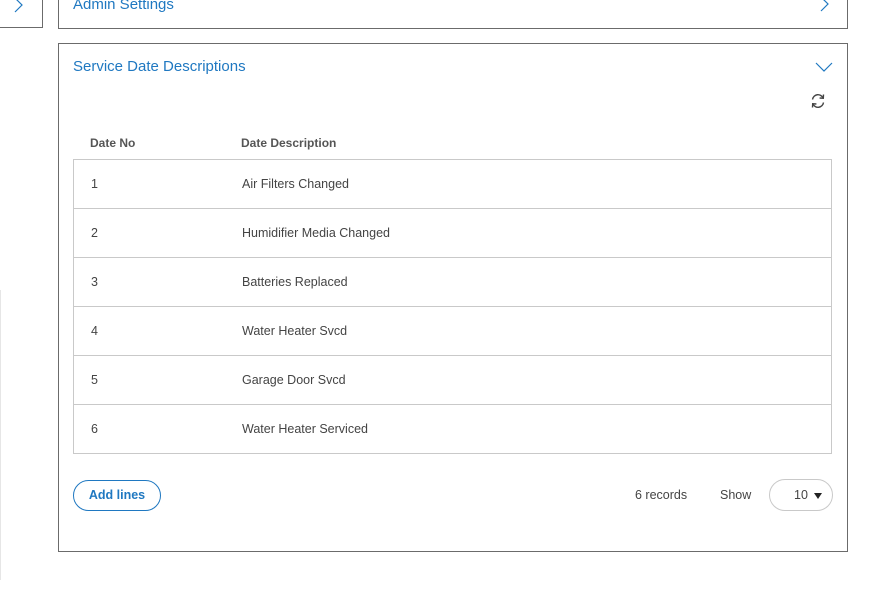 The width and height of the screenshot is (878, 598). I want to click on chevron-down-icon, so click(824, 67).